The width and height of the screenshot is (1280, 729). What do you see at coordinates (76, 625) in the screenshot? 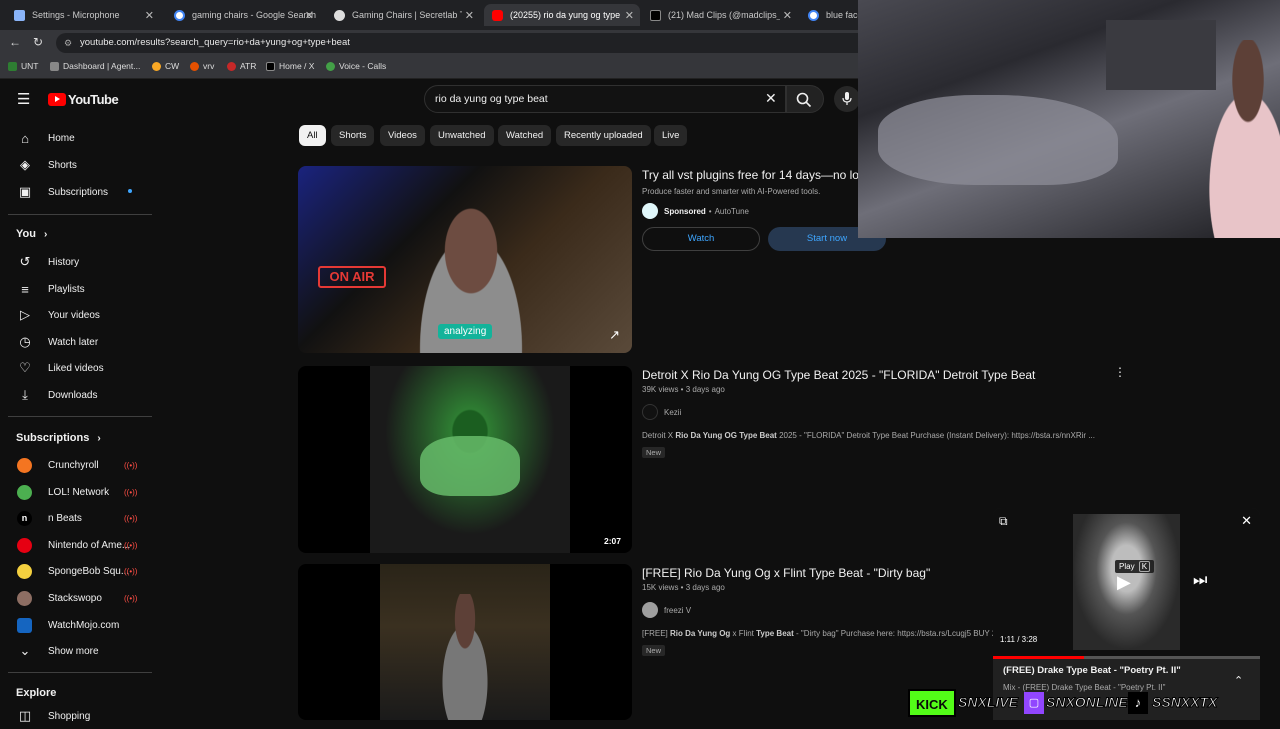
I see `sidebar-sub-item: WatchMojo.com` at bounding box center [76, 625].